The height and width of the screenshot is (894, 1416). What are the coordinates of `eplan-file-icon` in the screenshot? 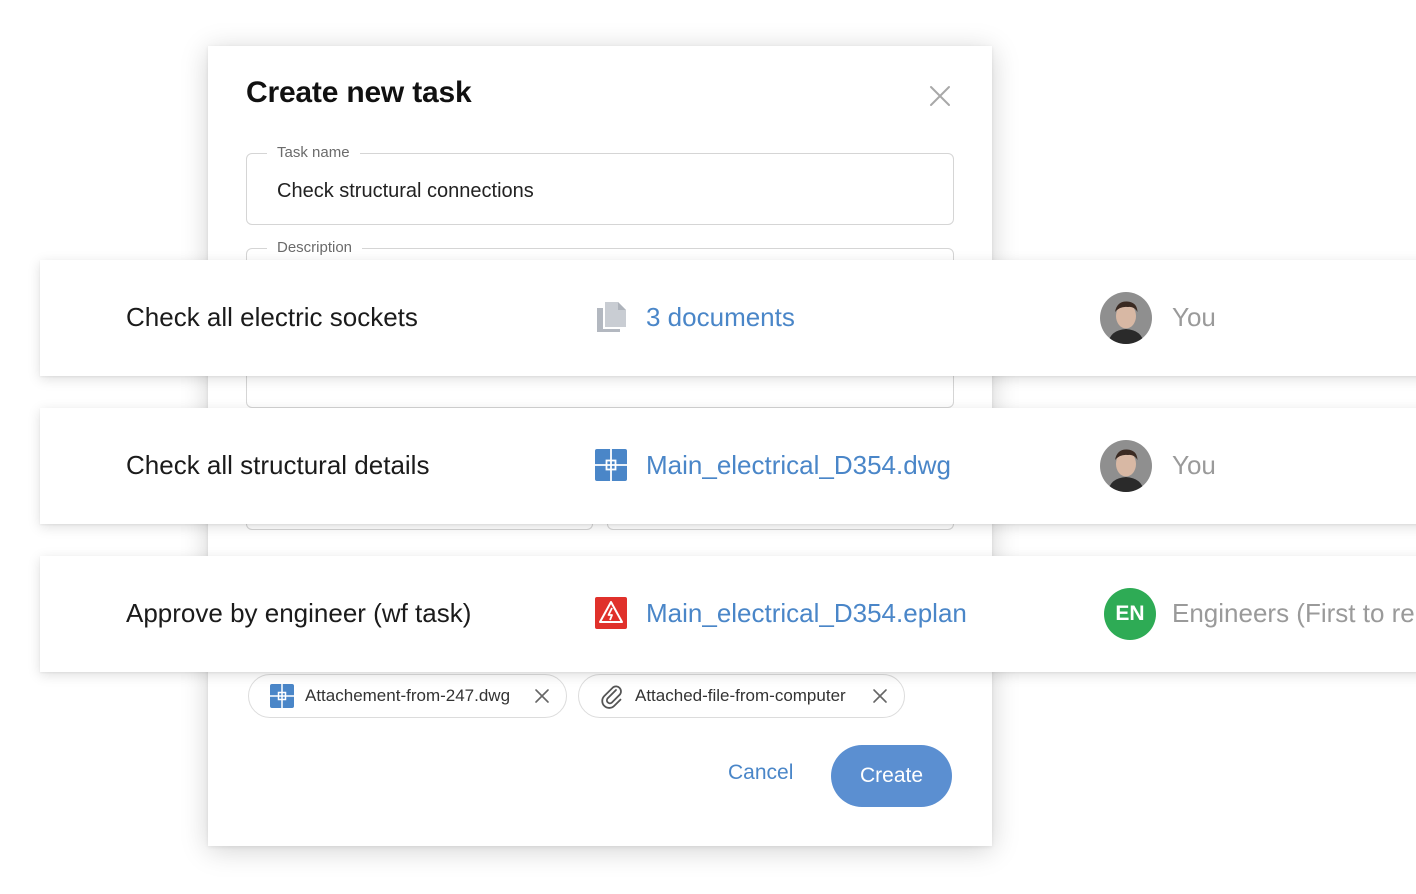 It's located at (611, 613).